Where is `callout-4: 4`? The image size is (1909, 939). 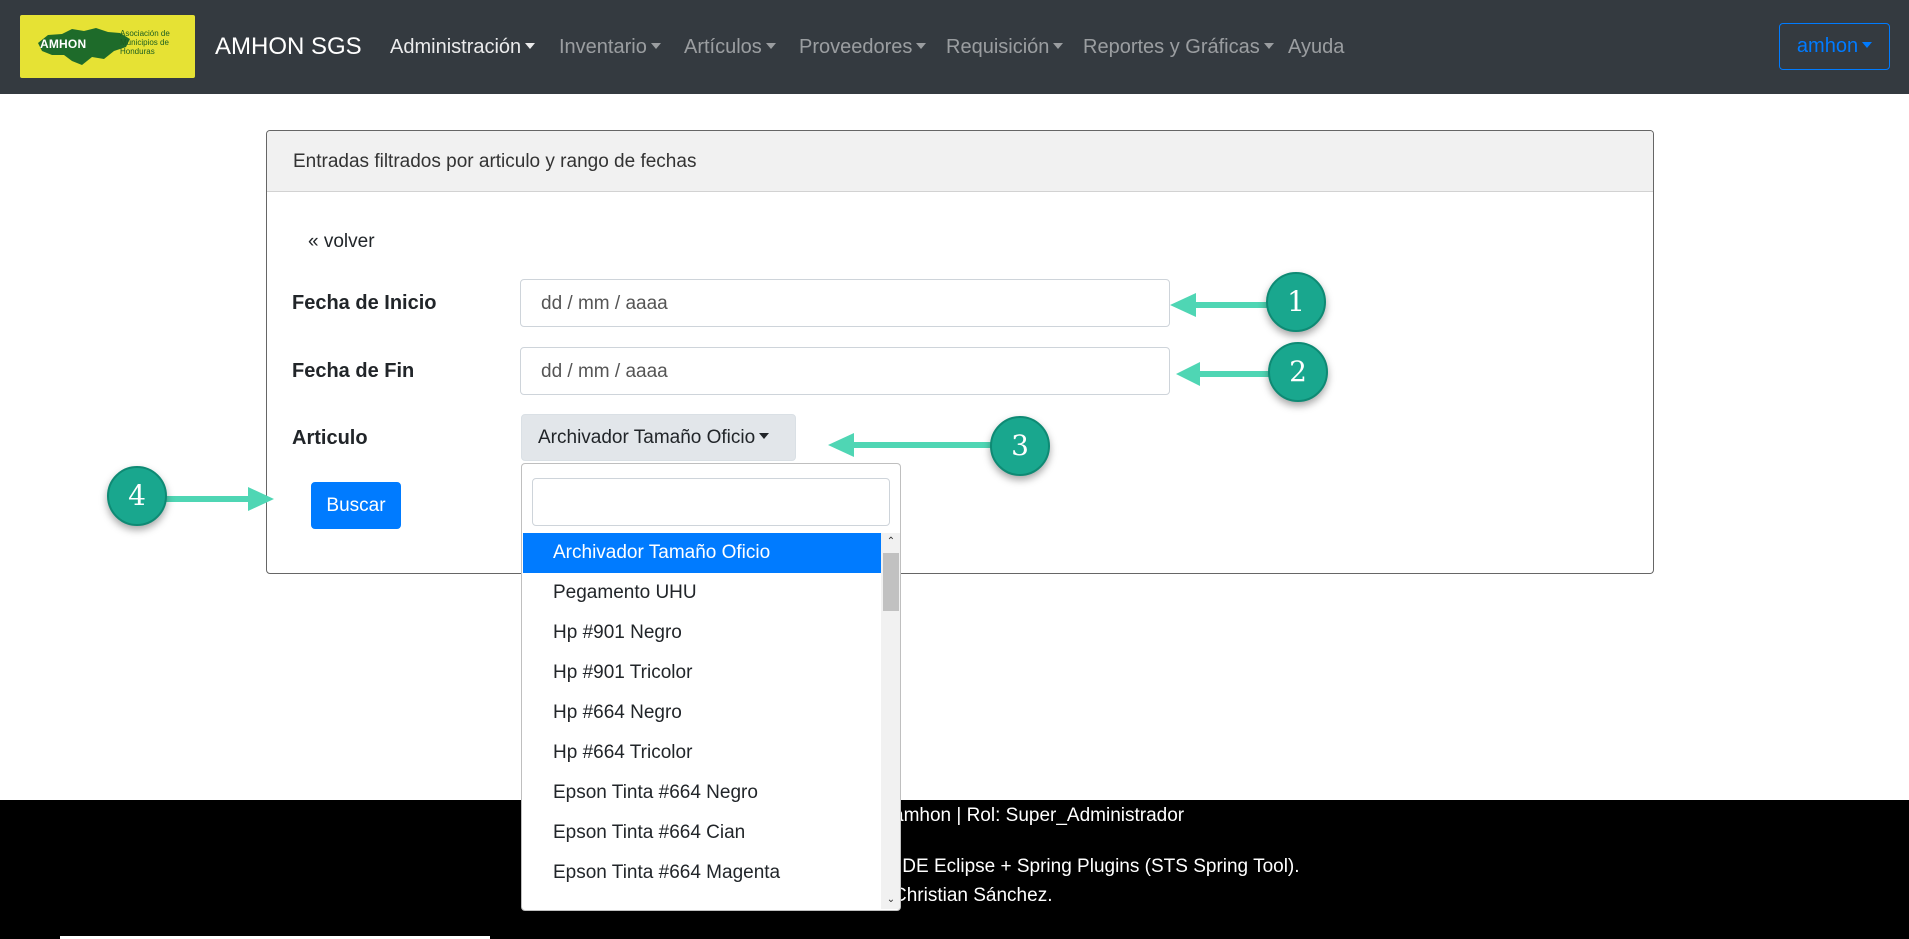
callout-4: 4 is located at coordinates (137, 496).